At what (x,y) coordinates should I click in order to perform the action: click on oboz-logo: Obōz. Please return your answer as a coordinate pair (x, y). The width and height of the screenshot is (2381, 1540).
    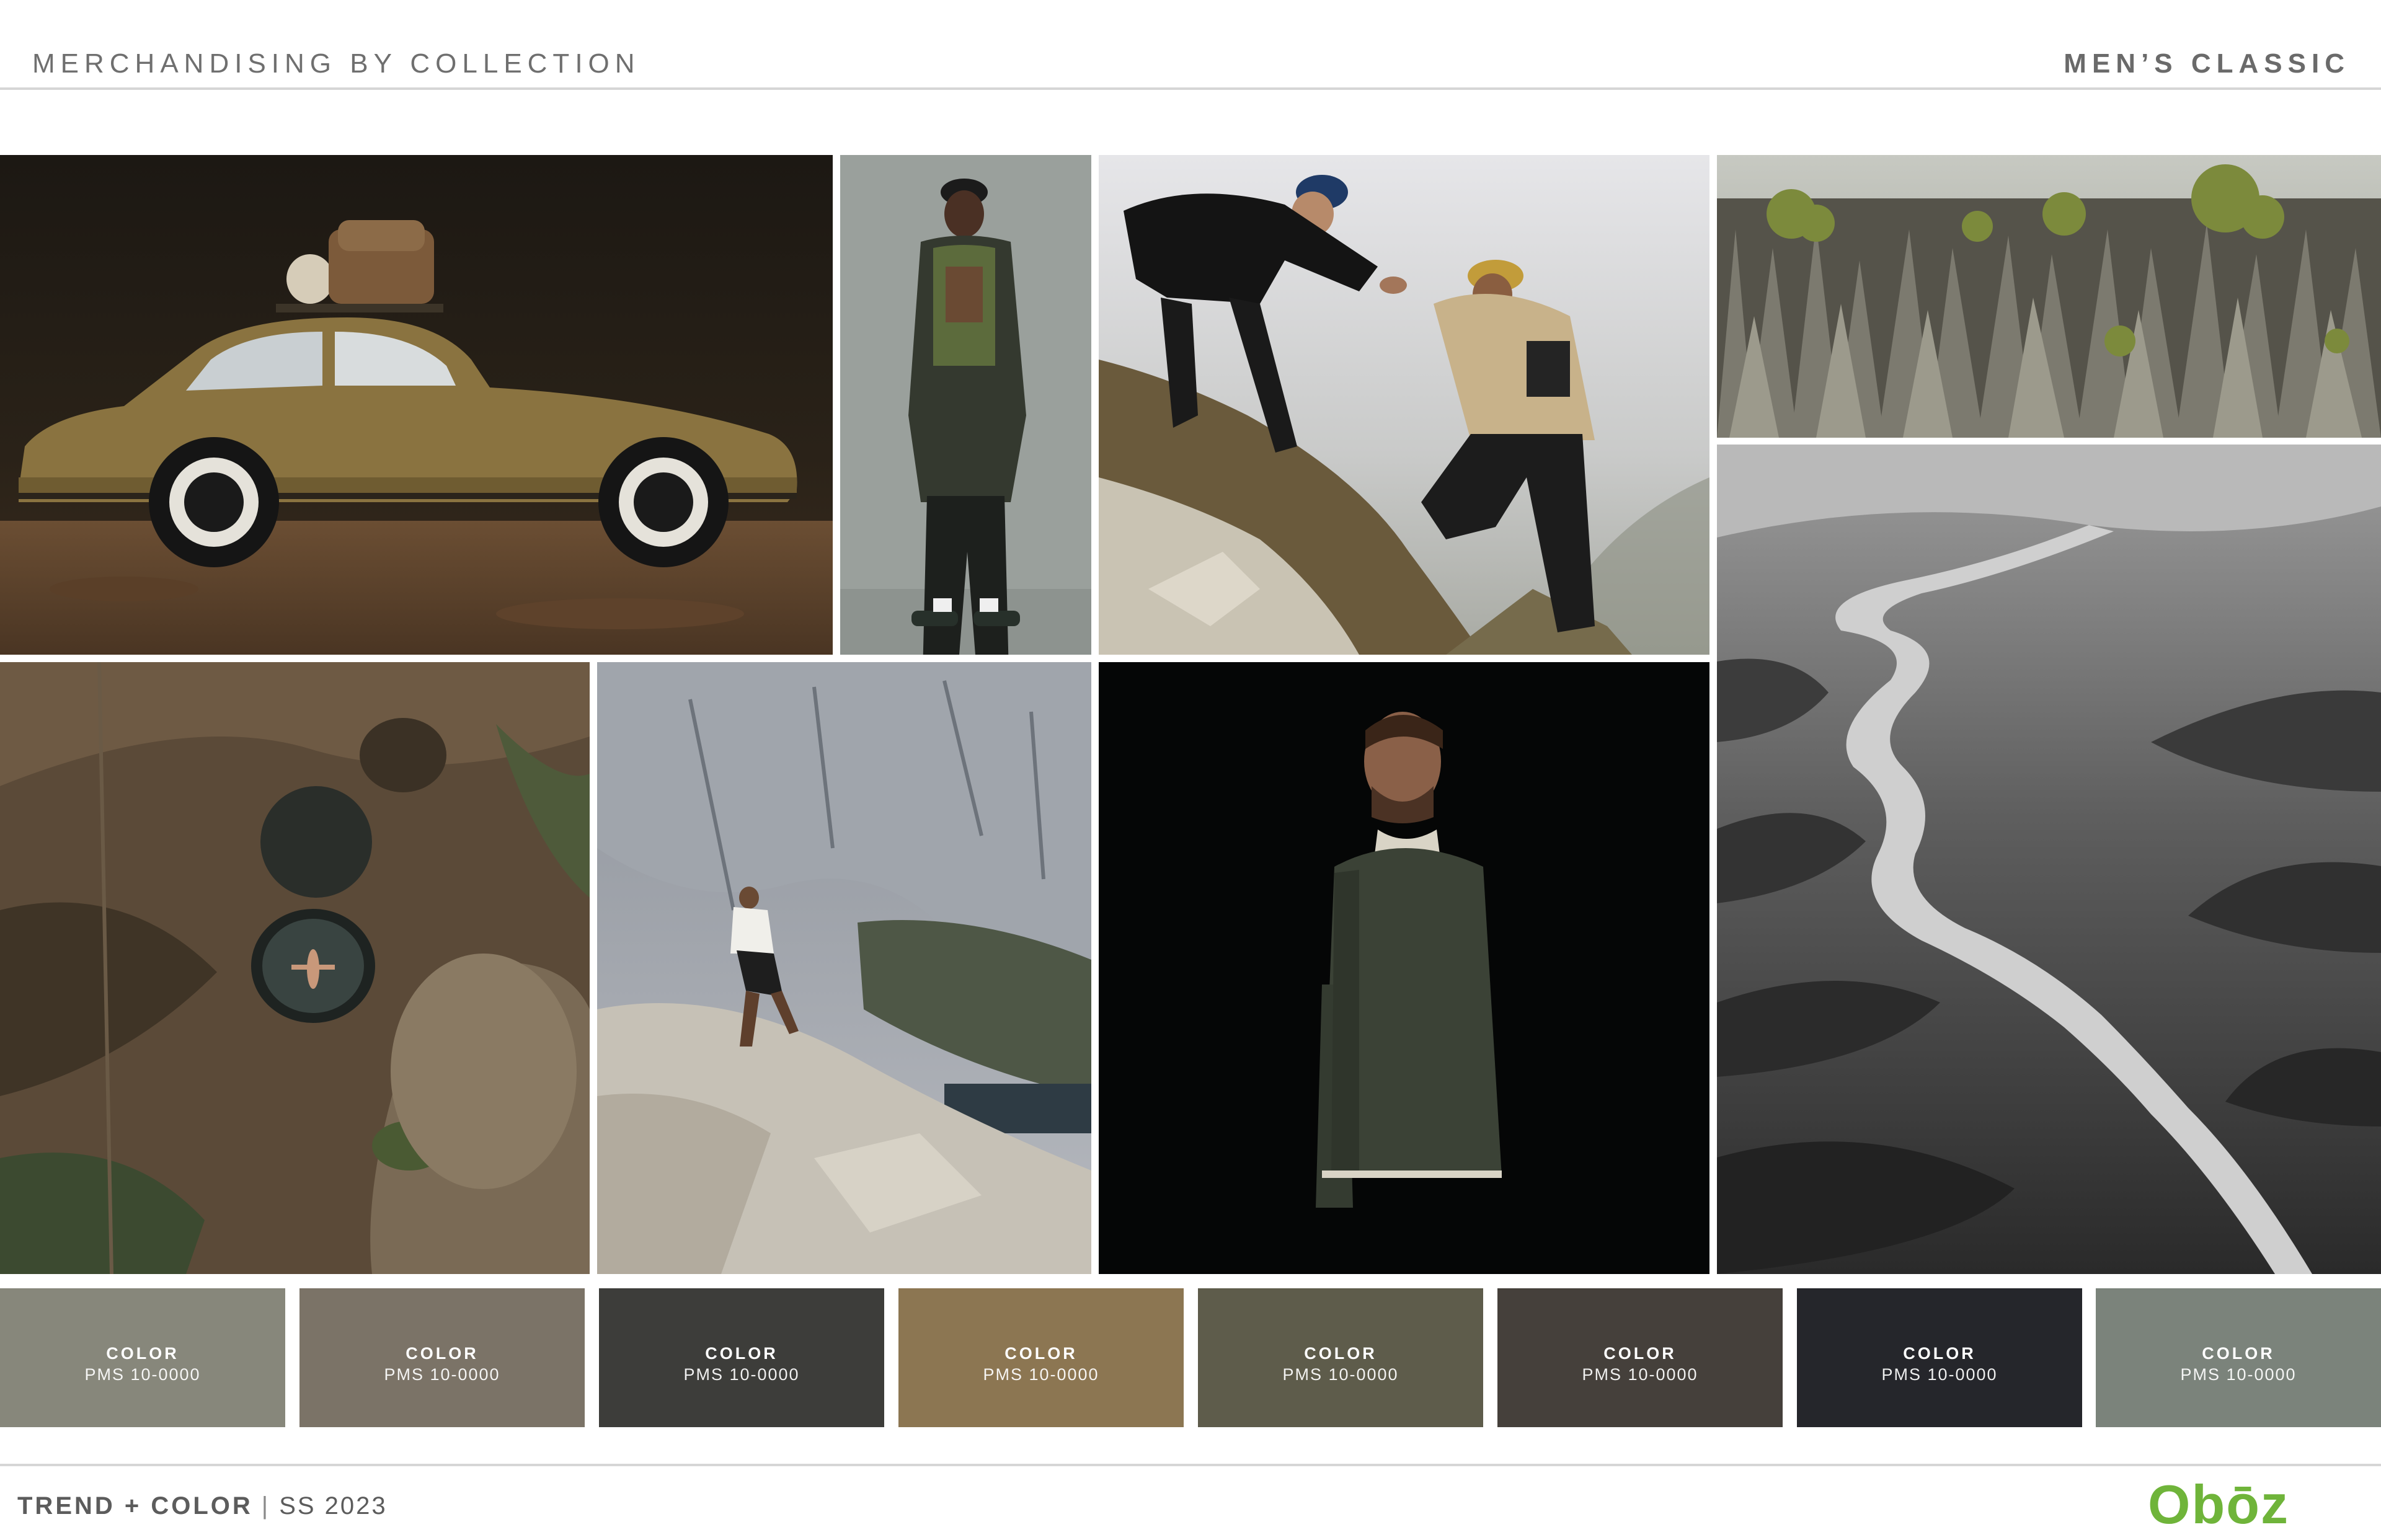
    Looking at the image, I should click on (2250, 1504).